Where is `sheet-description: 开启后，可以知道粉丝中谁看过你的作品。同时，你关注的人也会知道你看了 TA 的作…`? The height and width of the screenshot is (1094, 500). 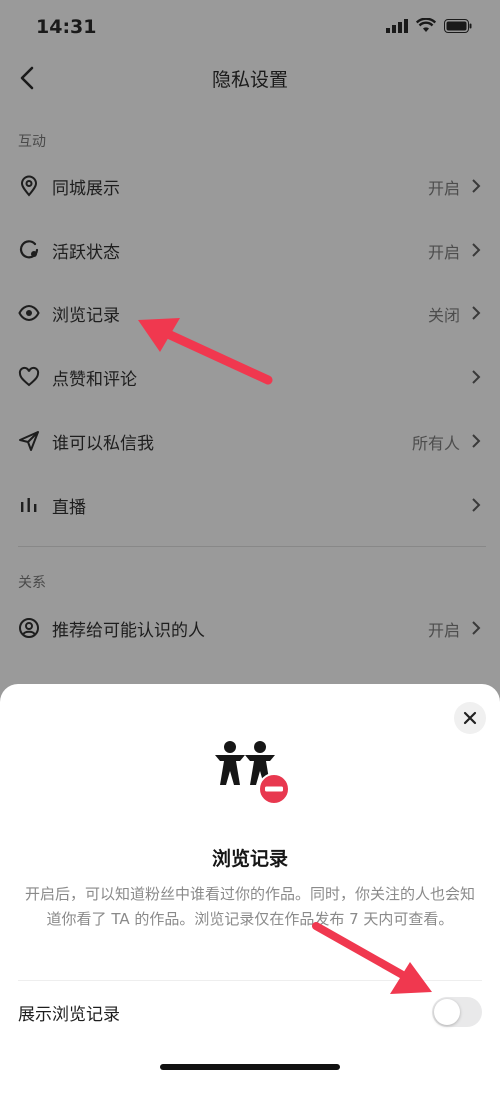
sheet-description: 开启后，可以知道粉丝中谁看过你的作品。同时，你关注的人也会知道你看了 TA 的作… is located at coordinates (249, 906).